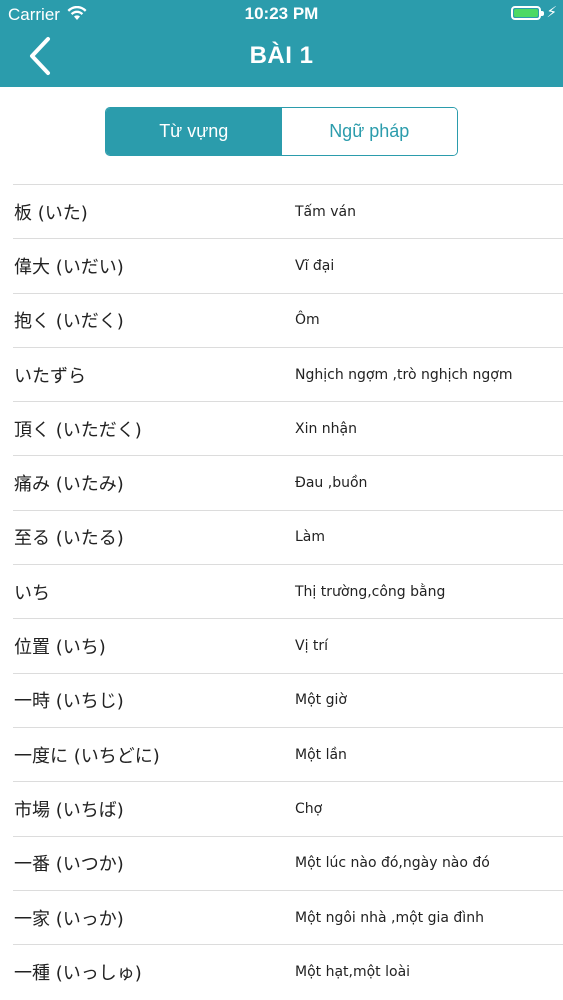  What do you see at coordinates (69, 539) in the screenshot?
I see `vocab-term: 至る (いたる)` at bounding box center [69, 539].